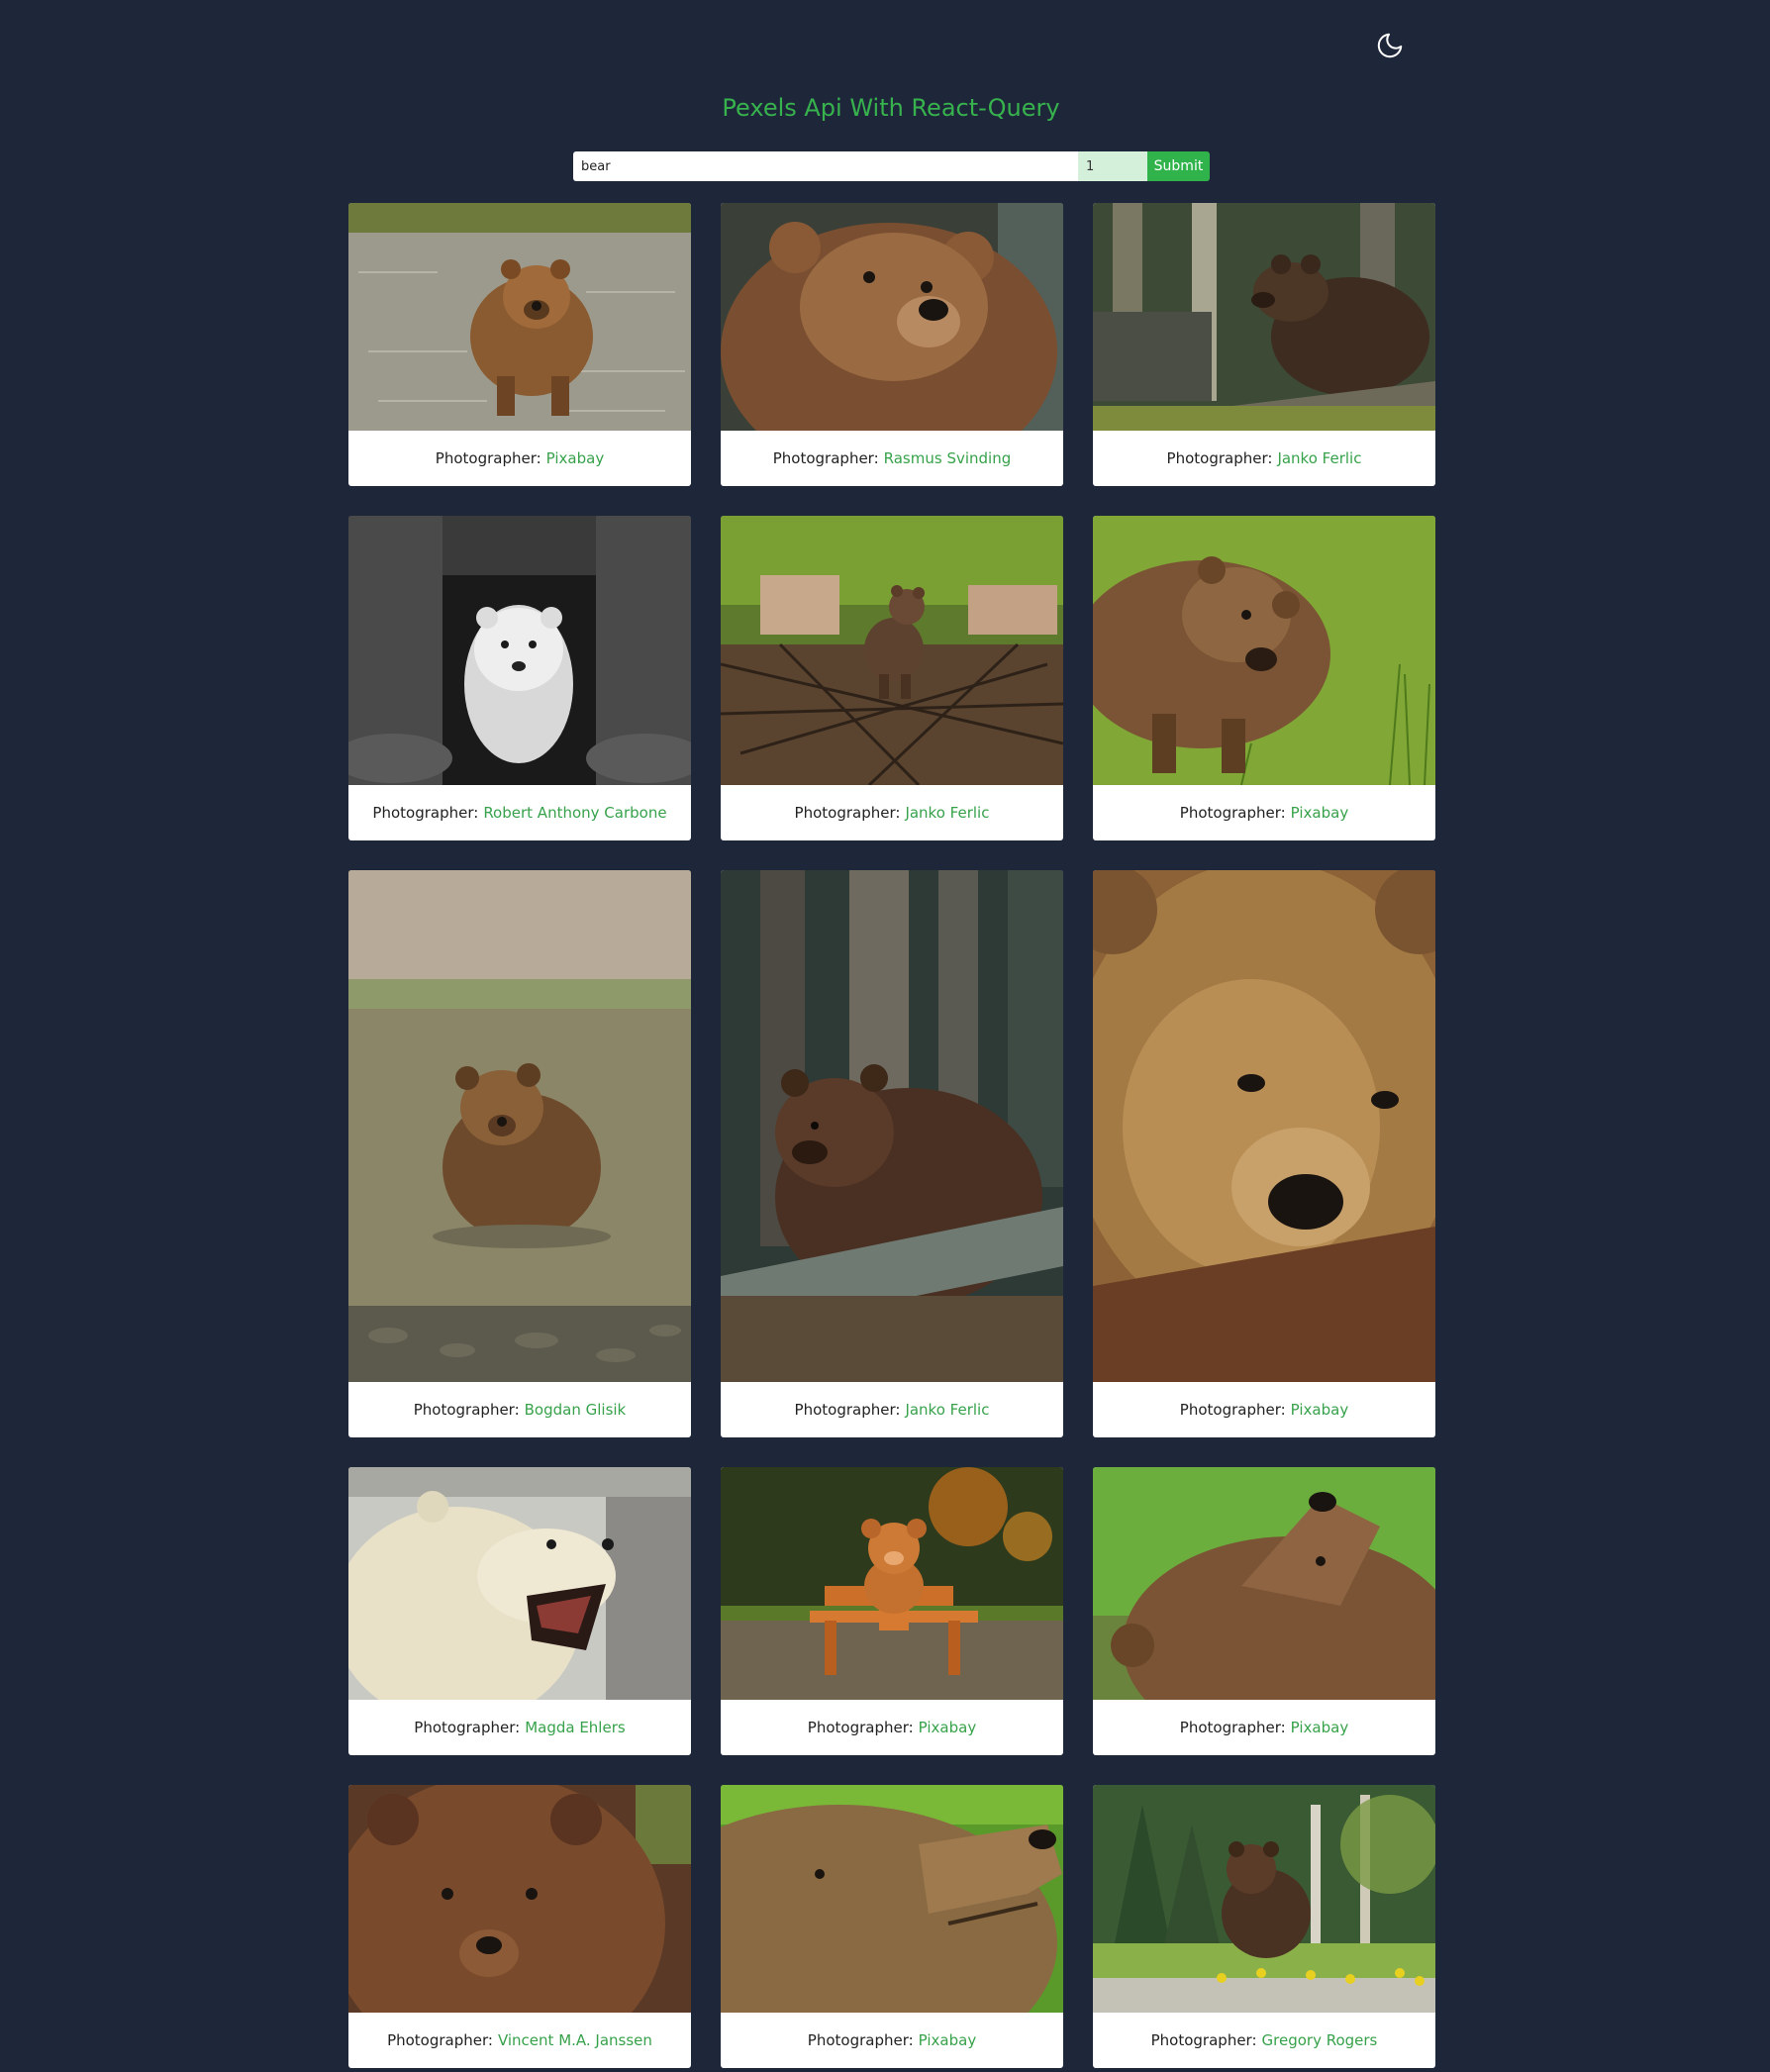 This screenshot has width=1770, height=2072. I want to click on theme-toggle-button, so click(1390, 45).